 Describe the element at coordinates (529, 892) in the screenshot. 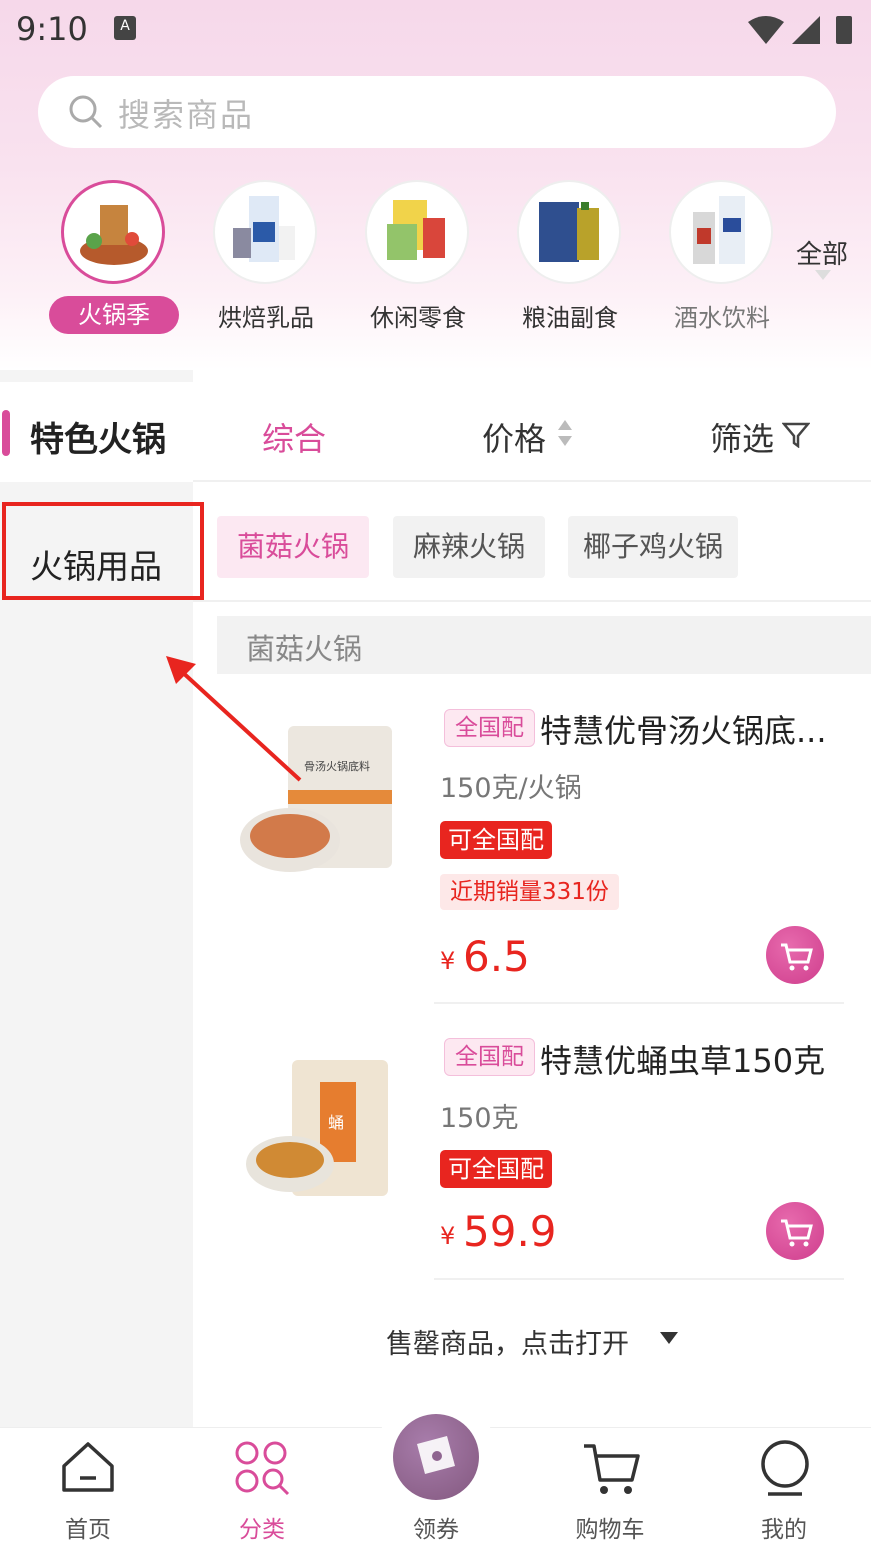

I see `sales-badge: 近期销量331份` at that location.